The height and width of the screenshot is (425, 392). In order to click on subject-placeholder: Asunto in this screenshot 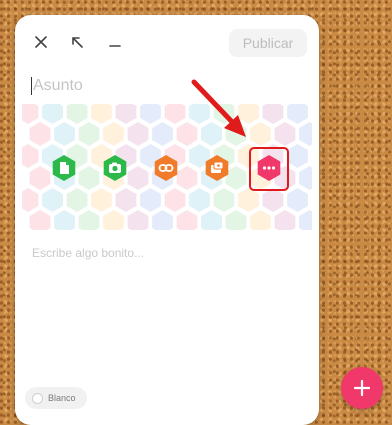, I will do `click(58, 85)`.